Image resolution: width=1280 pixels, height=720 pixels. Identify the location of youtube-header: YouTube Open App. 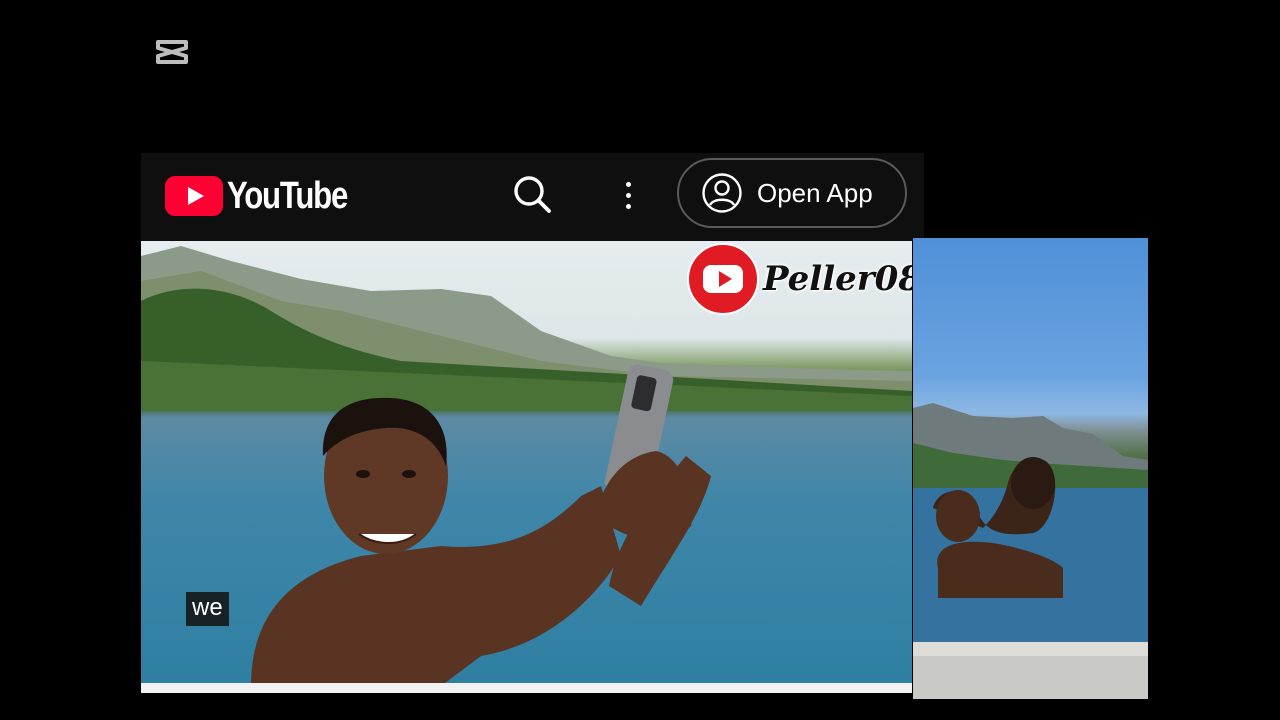
(532, 197).